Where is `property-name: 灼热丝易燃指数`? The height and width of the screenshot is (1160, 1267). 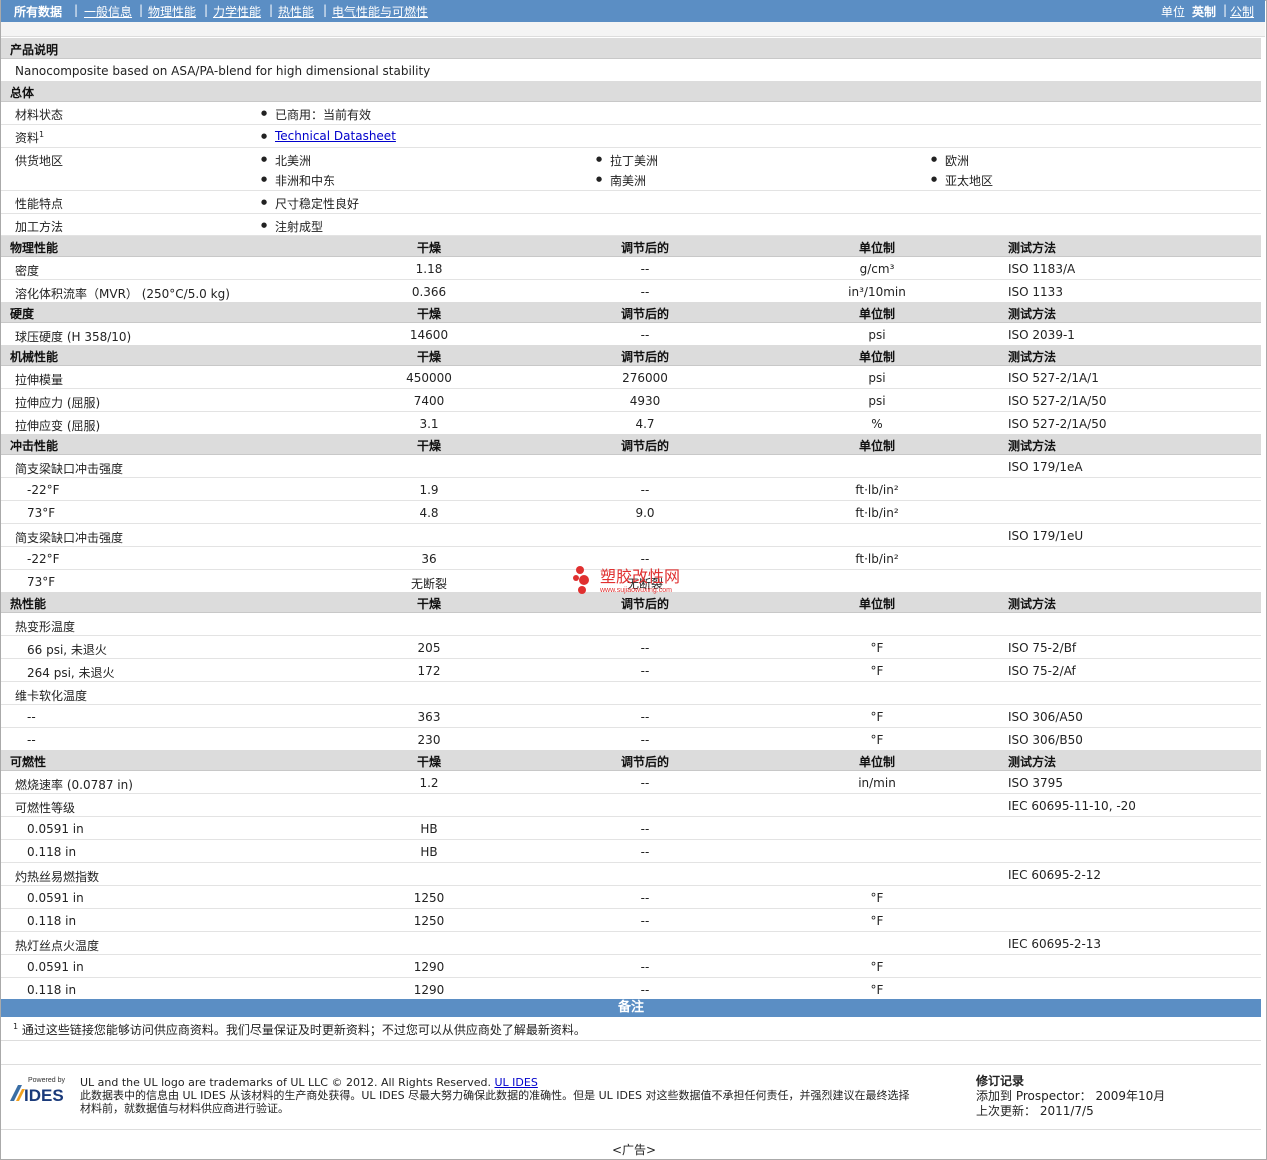
property-name: 灼热丝易燃指数 is located at coordinates (57, 877).